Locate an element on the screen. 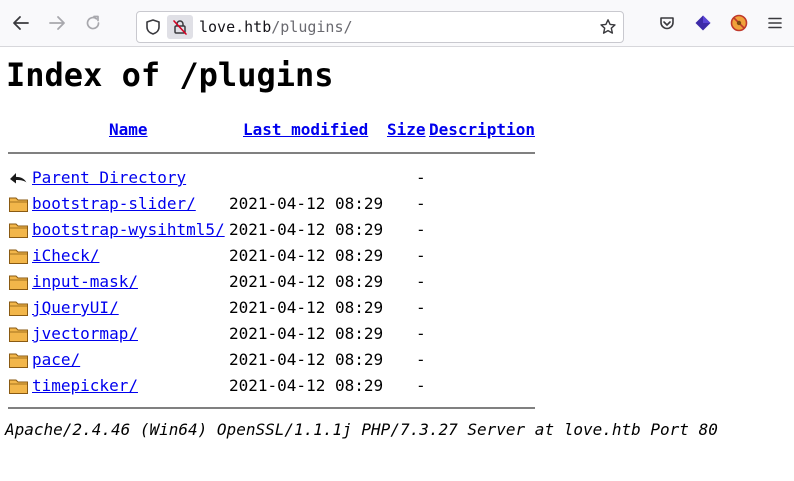  table-row: bootstrap-wysihtml5/2021-04-12 08:29 - is located at coordinates (280, 233).